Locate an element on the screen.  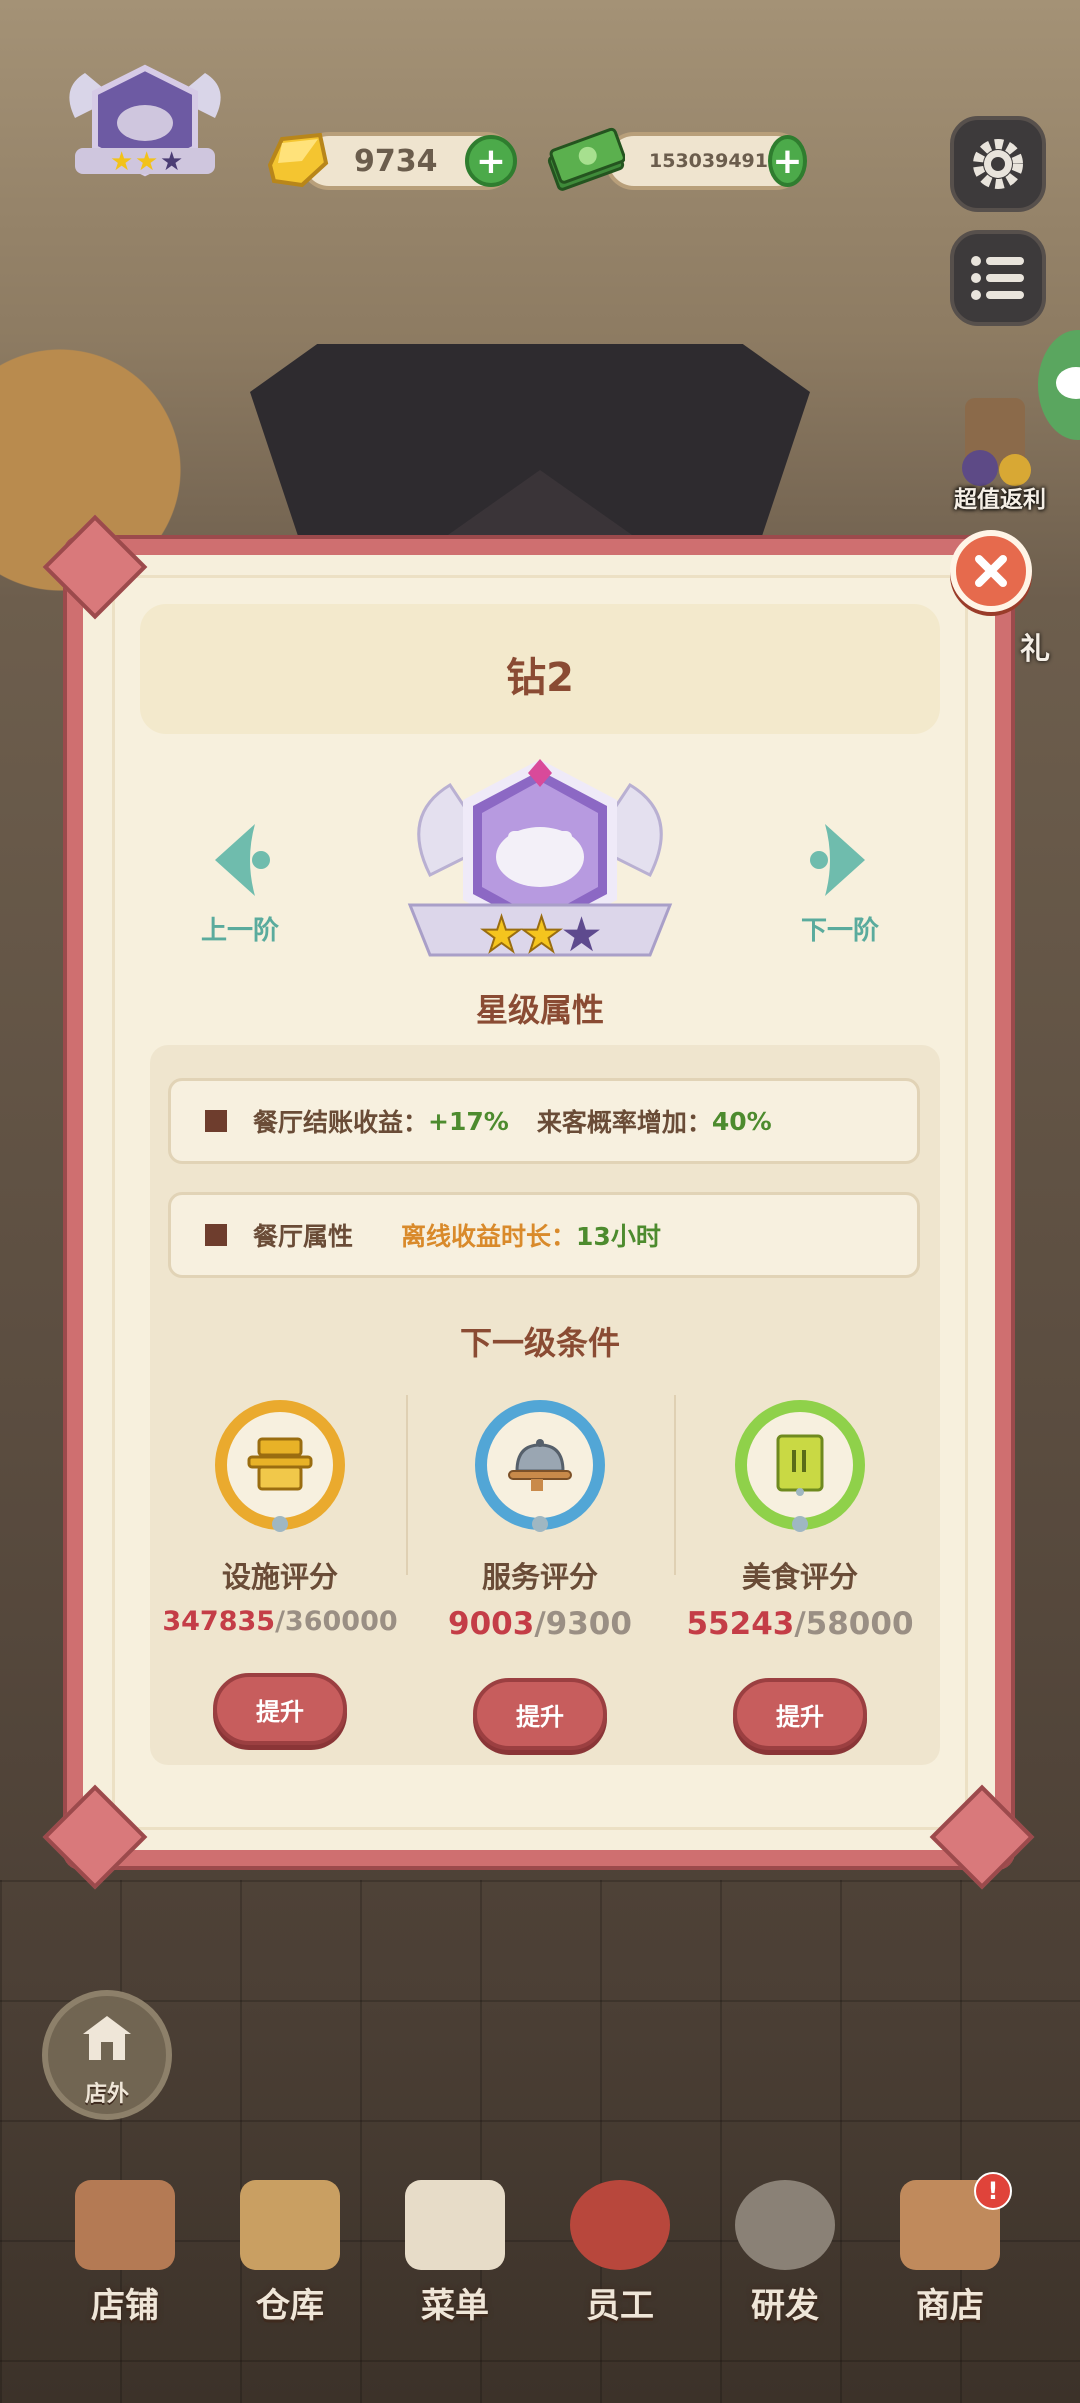
next-rank-label: 下一阶 is located at coordinates (839, 931).